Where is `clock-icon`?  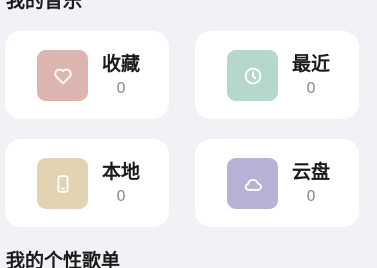
clock-icon is located at coordinates (252, 75).